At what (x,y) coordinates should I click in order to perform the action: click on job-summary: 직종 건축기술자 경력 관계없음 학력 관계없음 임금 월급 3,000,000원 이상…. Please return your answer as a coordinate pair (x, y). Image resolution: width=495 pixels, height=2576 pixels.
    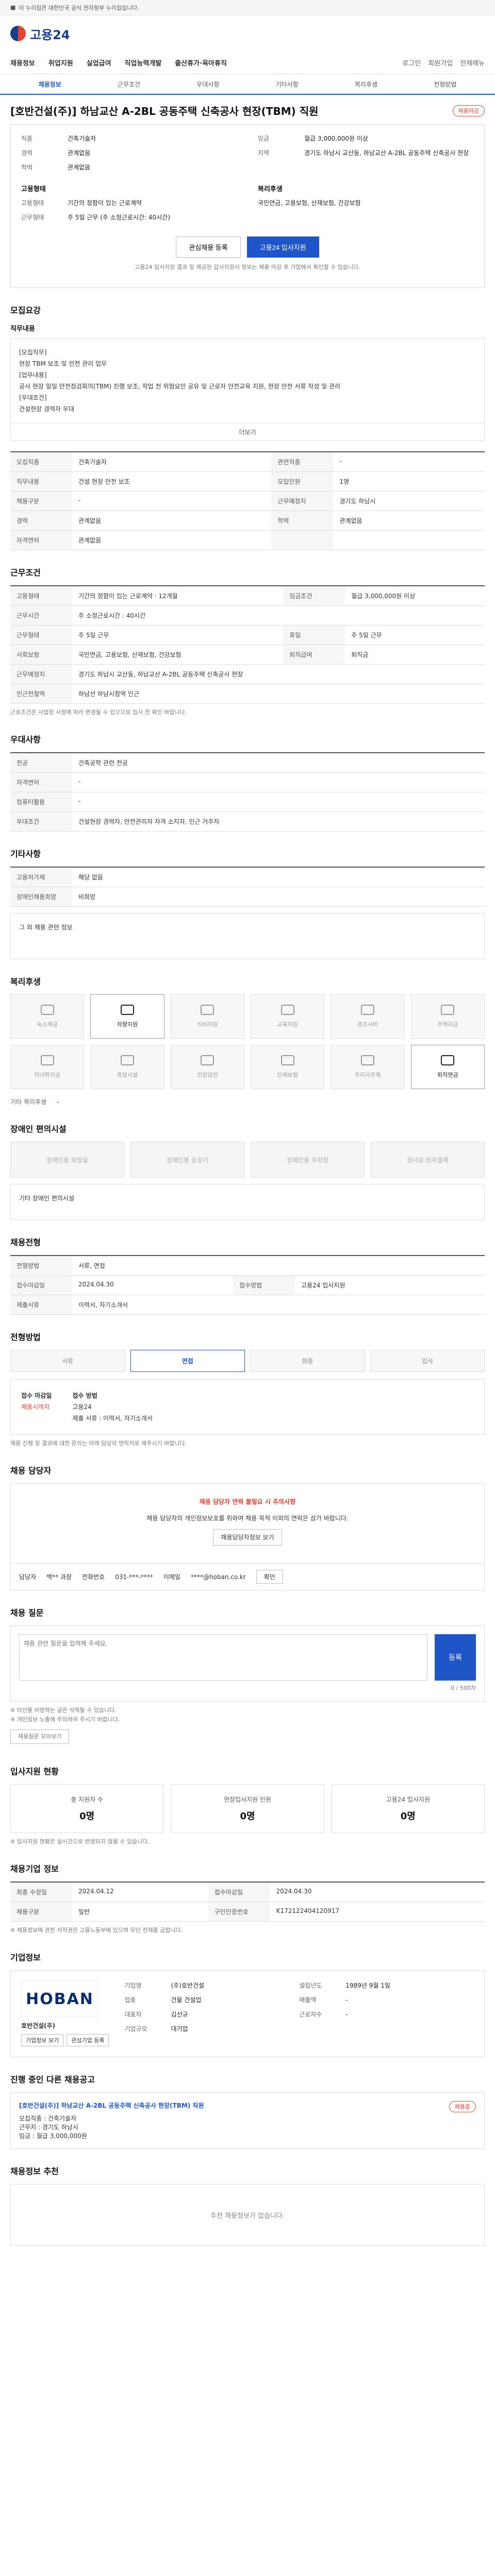
    Looking at the image, I should click on (247, 206).